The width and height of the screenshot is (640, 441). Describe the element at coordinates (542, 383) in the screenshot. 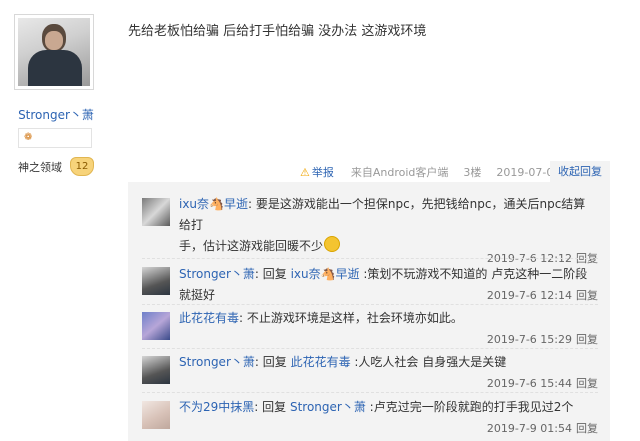

I see `reply-time: 2019-7-6 15:44 回复` at that location.